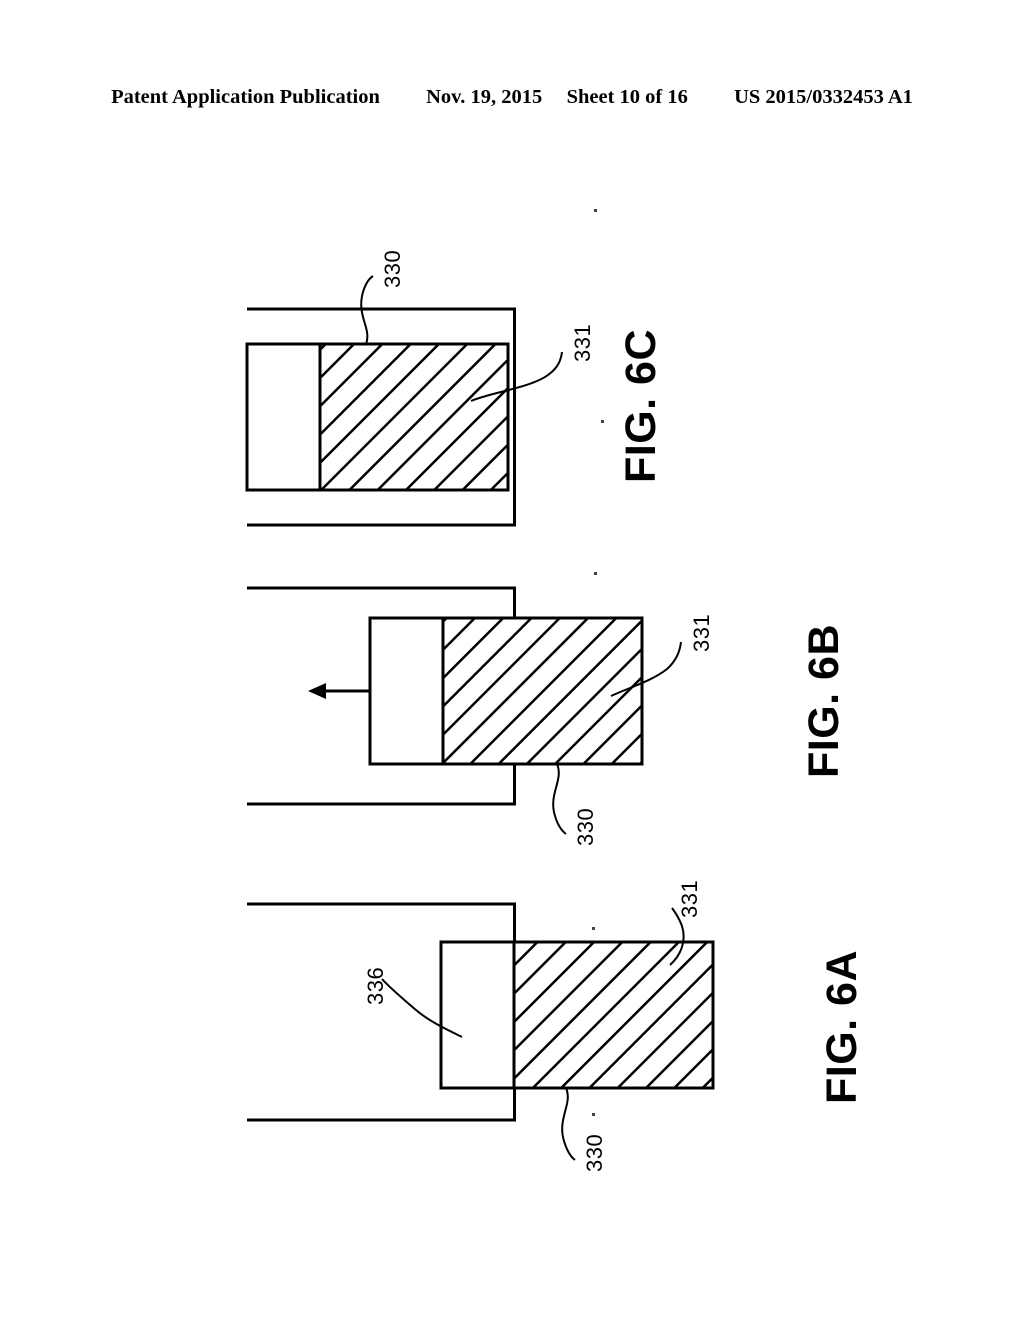 The height and width of the screenshot is (1320, 1024). I want to click on figure-6a-drawing, so click(481, 1031).